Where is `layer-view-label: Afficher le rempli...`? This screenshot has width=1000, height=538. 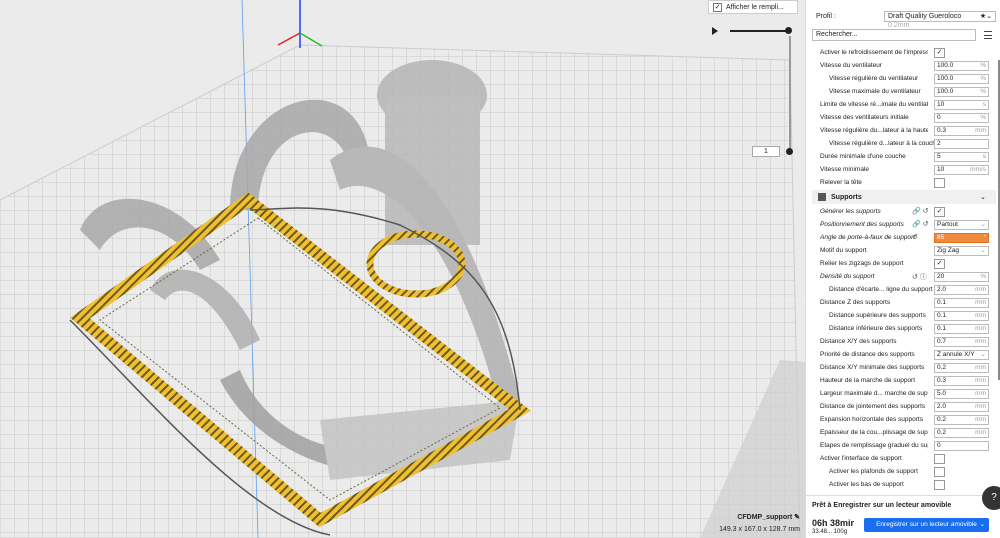
layer-view-label: Afficher le rempli... is located at coordinates (755, 7).